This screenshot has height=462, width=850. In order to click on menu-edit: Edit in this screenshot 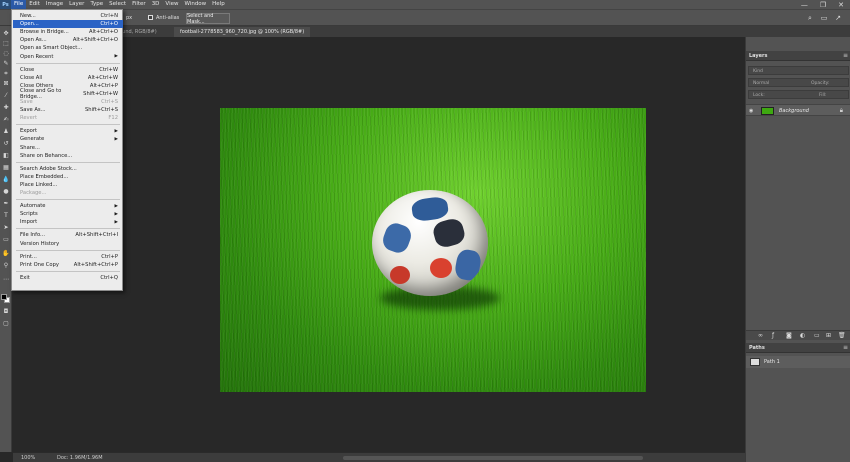, I will do `click(34, 4)`.